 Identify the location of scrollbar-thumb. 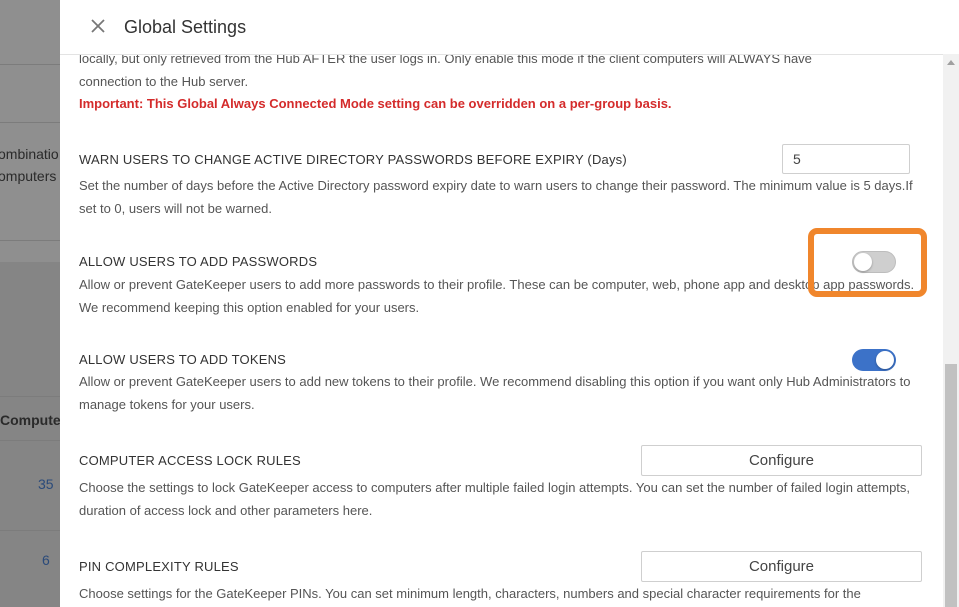
(951, 485).